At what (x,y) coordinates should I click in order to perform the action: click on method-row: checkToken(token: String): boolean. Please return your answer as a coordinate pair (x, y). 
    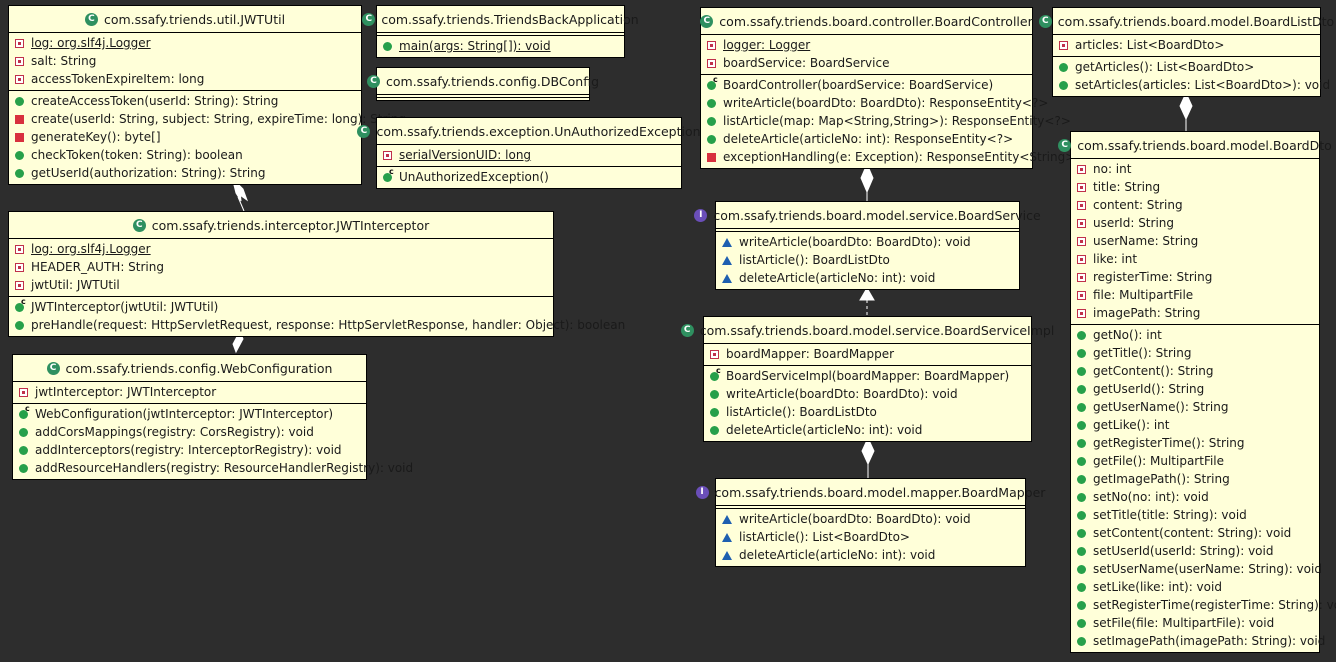
    Looking at the image, I should click on (185, 155).